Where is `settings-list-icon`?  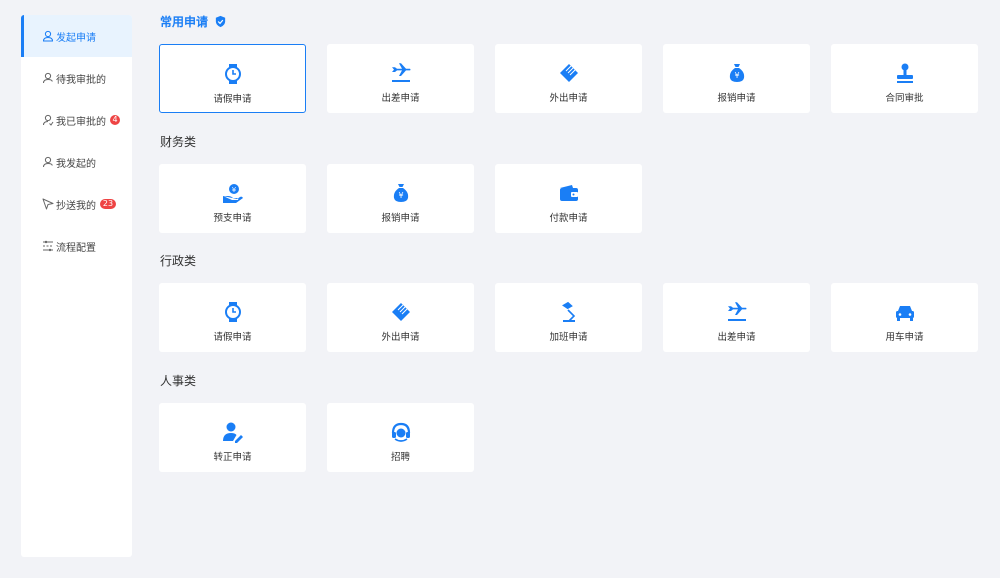 settings-list-icon is located at coordinates (47, 246).